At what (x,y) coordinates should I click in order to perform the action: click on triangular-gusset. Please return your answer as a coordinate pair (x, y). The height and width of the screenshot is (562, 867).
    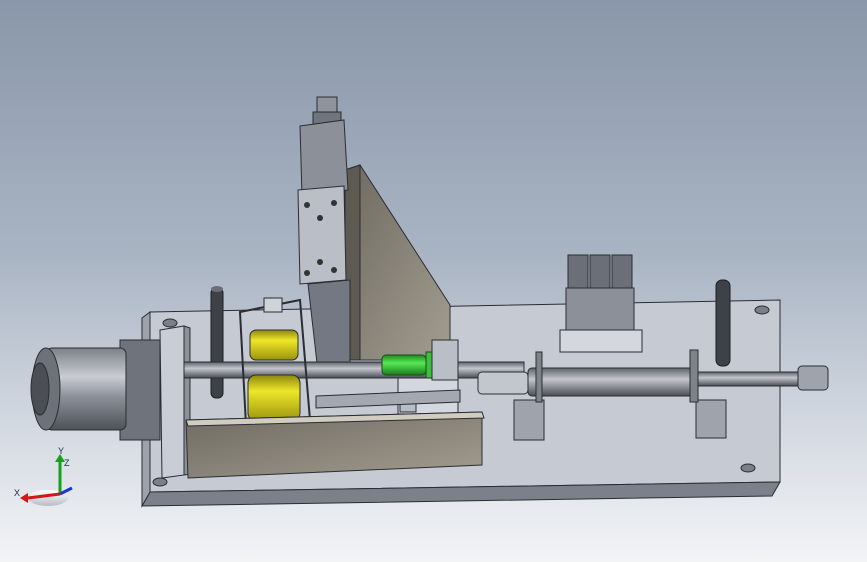
    Looking at the image, I should click on (397, 262).